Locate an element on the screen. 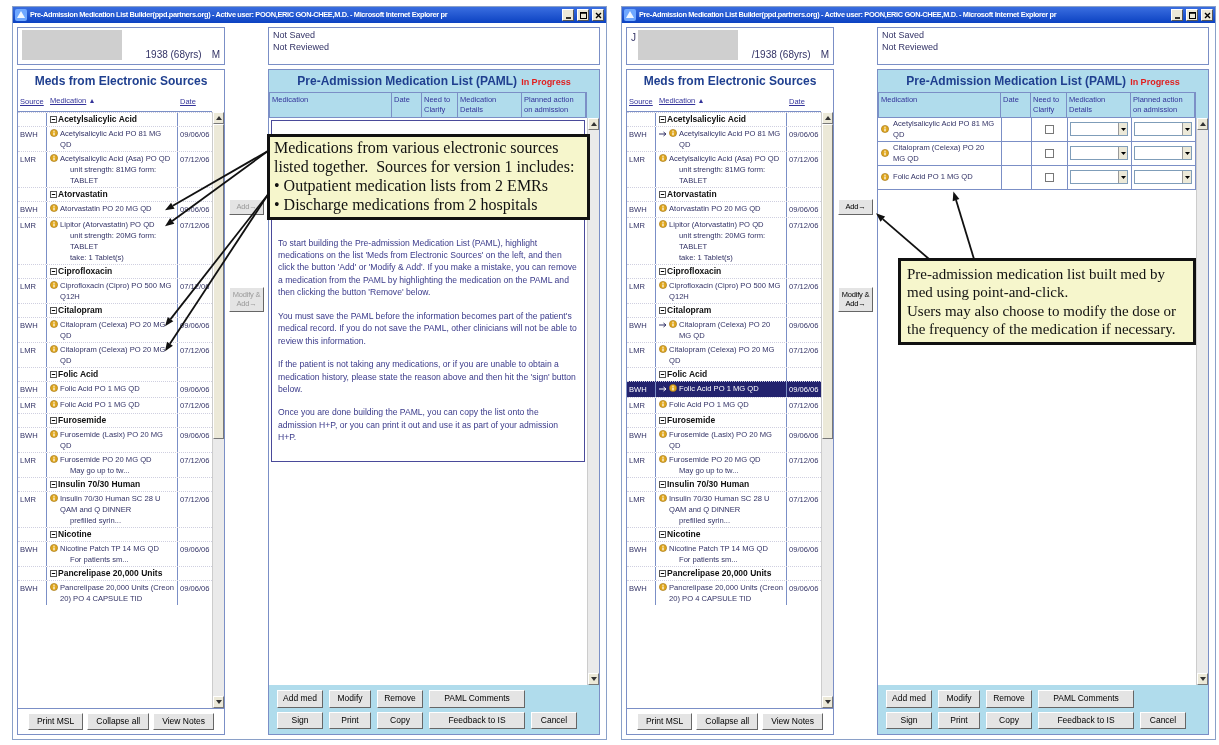 The height and width of the screenshot is (745, 1219). instruction-text: To start building the Pre-admission Medication List (PAML), highlight medications on the list 'Meds from Electronic Sources' on the left, and then click the button 'Add' or 'Modify & Add'. If you make a mistake, you can remove a medication from the PAML by highlighting the medication on the PAML and then clicking the button 'Remove' below. is located at coordinates (428, 267).